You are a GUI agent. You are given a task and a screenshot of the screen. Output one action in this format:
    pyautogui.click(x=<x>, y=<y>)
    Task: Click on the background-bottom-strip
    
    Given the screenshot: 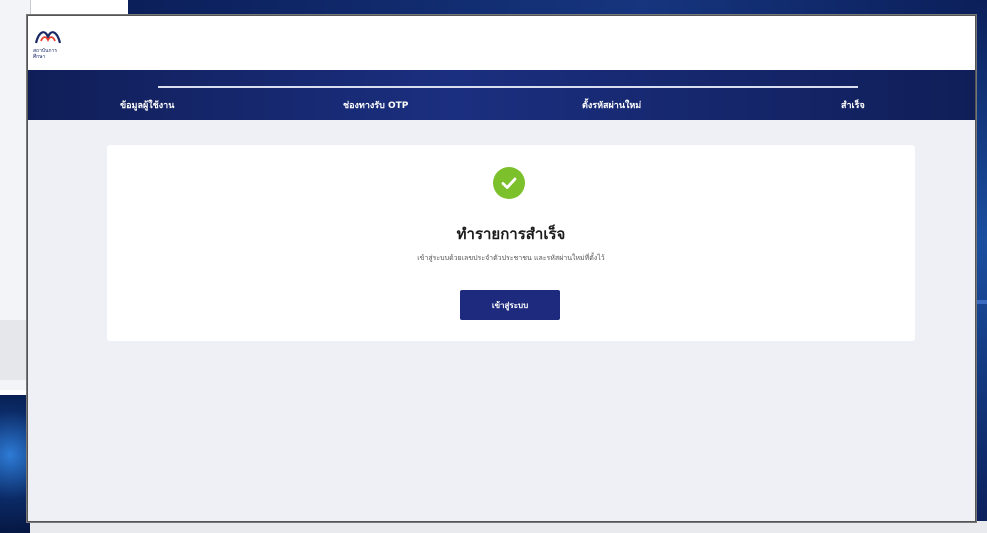 What is the action you would take?
    pyautogui.click(x=508, y=527)
    